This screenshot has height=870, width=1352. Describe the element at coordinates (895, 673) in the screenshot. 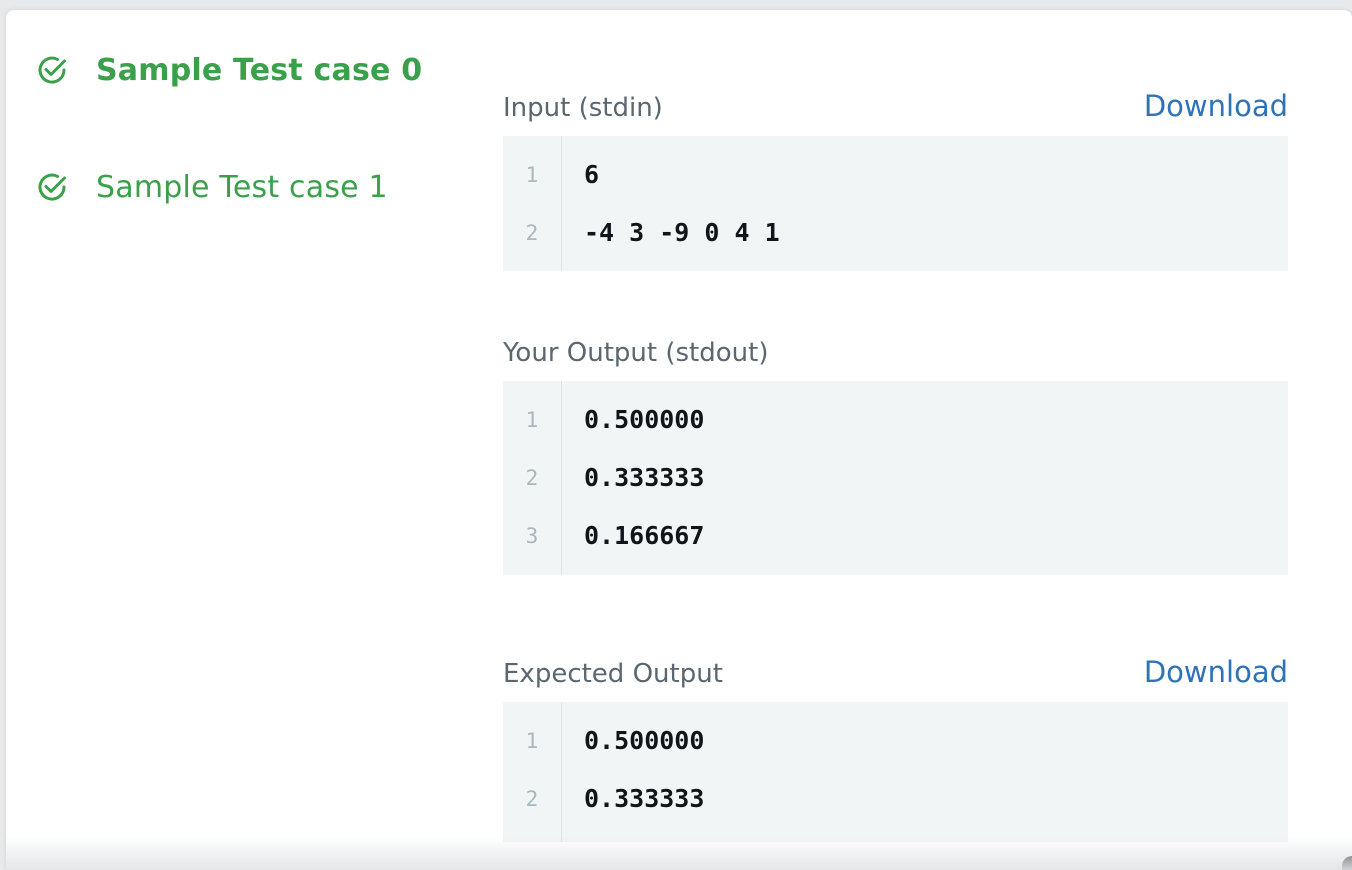

I see `expected-output-section-header: Expected Output Download` at that location.